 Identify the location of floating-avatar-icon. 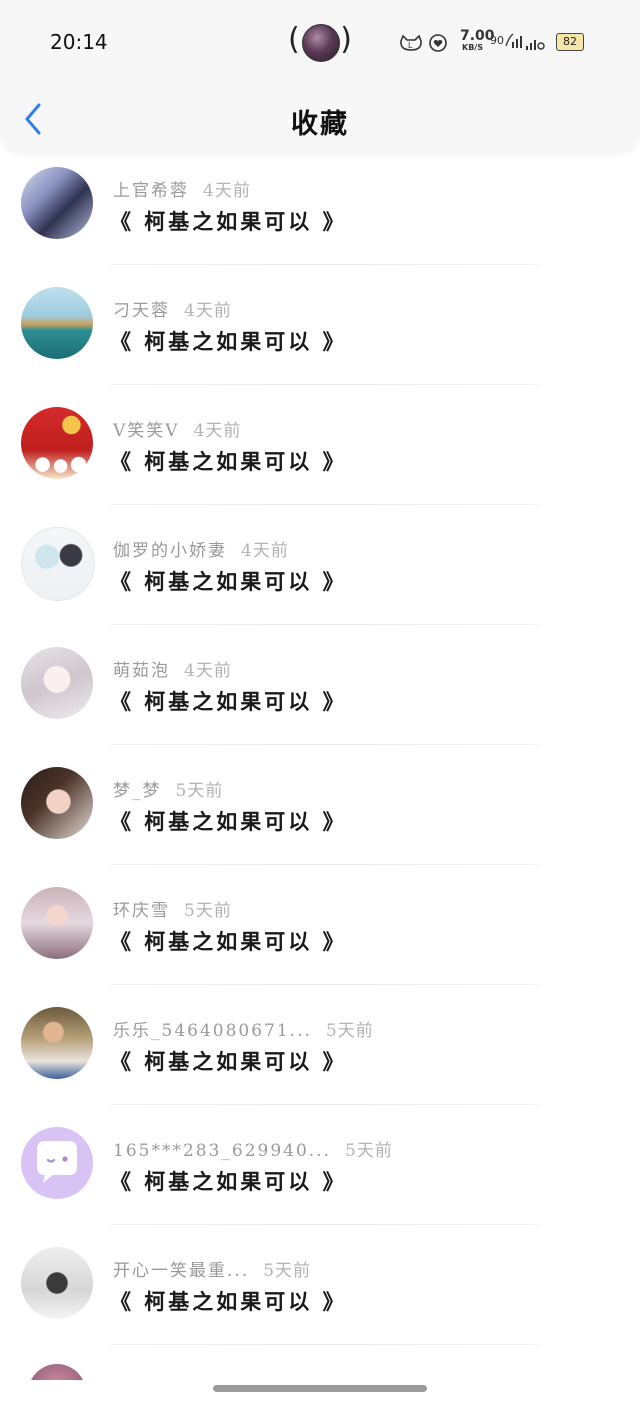
(321, 43).